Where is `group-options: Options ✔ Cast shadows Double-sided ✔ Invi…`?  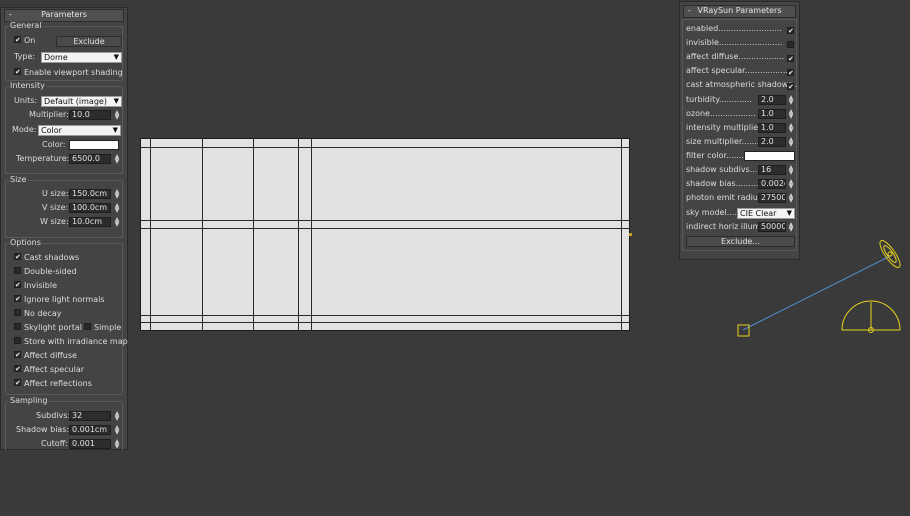
group-options: Options ✔ Cast shadows Double-sided ✔ Invi… is located at coordinates (66, 316).